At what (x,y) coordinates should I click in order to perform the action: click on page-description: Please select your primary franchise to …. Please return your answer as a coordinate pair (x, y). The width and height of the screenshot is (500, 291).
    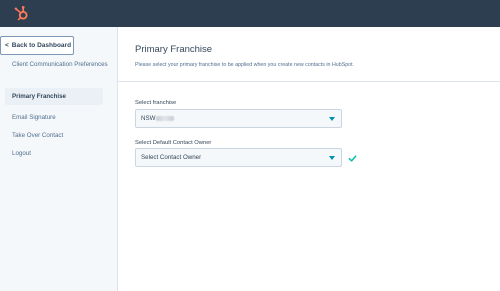
    Looking at the image, I should click on (245, 65).